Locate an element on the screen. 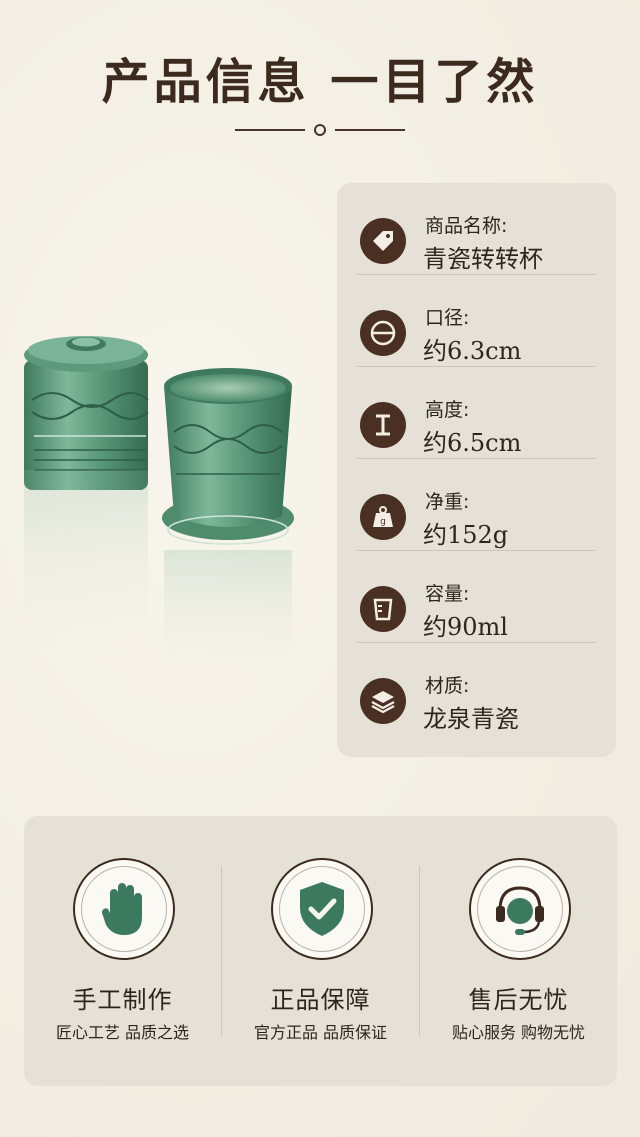 This screenshot has width=640, height=1137. spec-label: 材质: is located at coordinates (447, 686).